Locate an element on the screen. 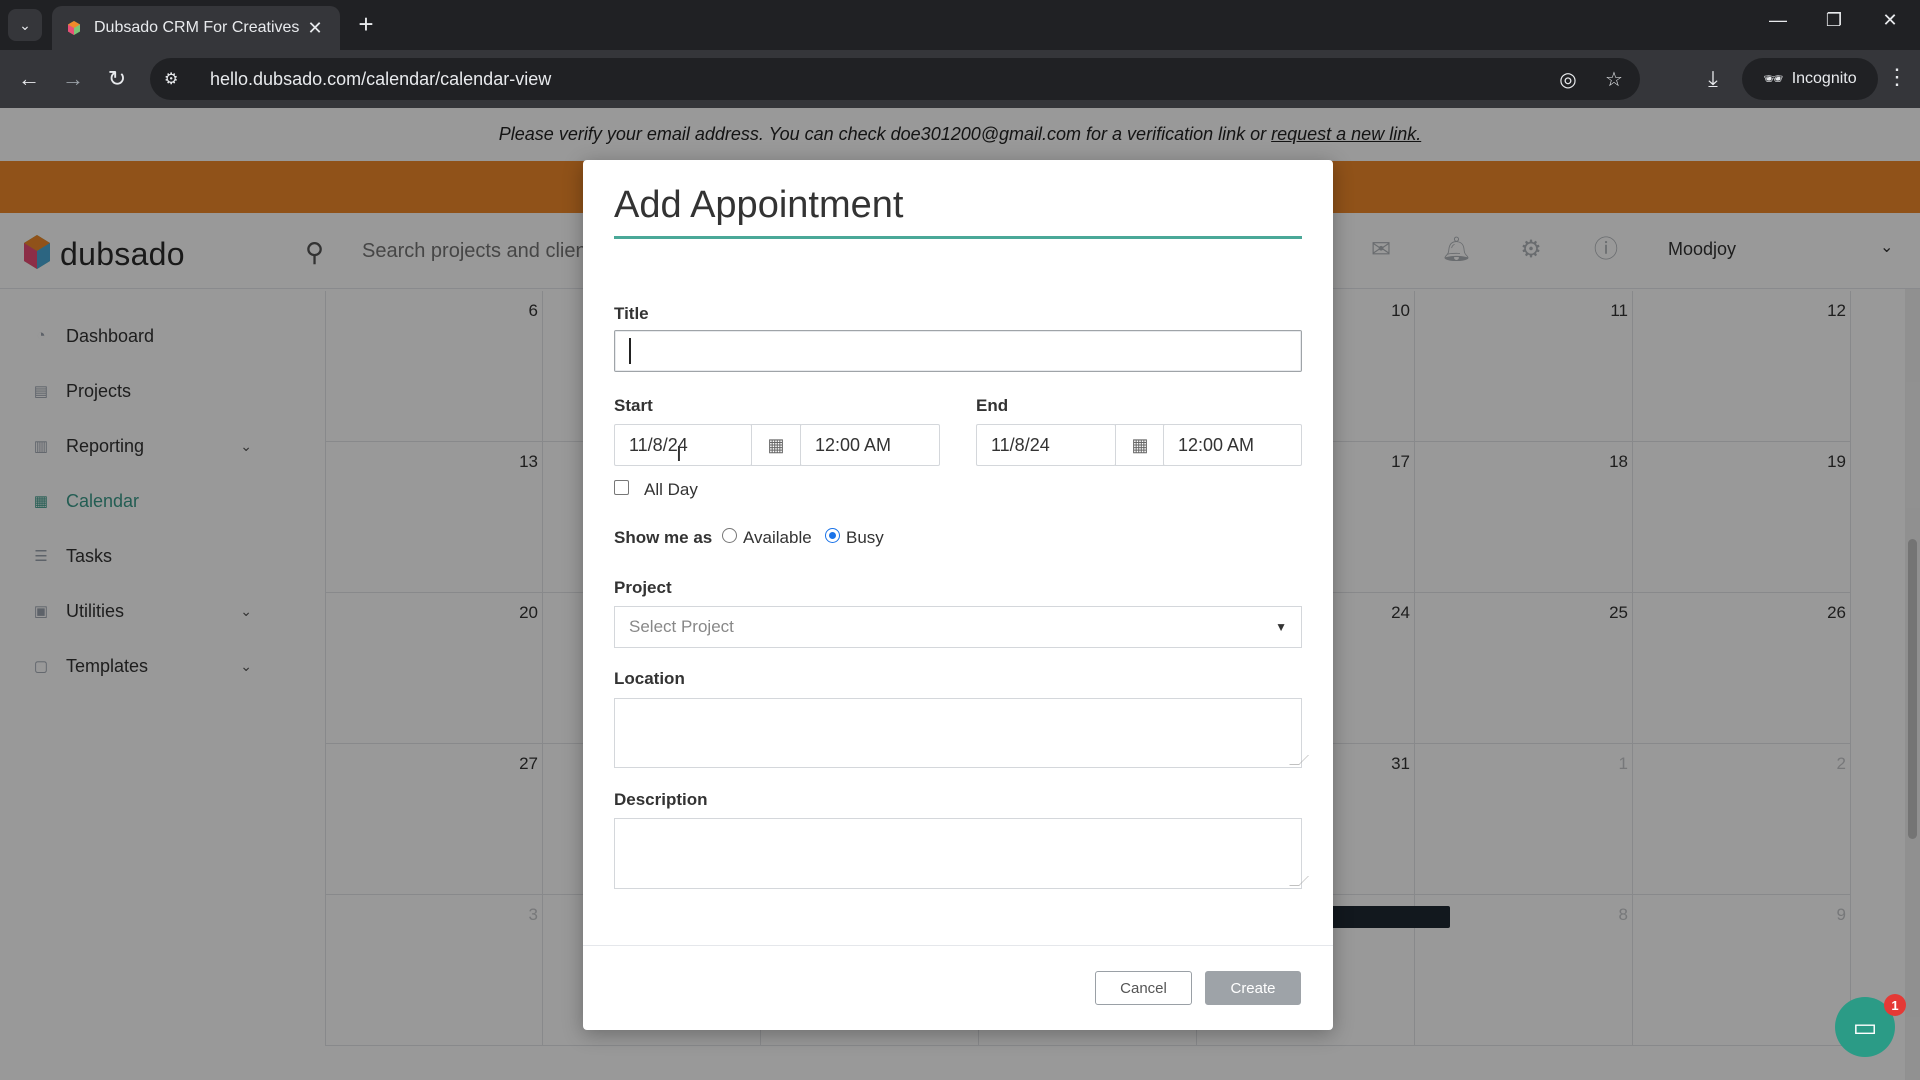  back-icon: ← is located at coordinates (29, 79).